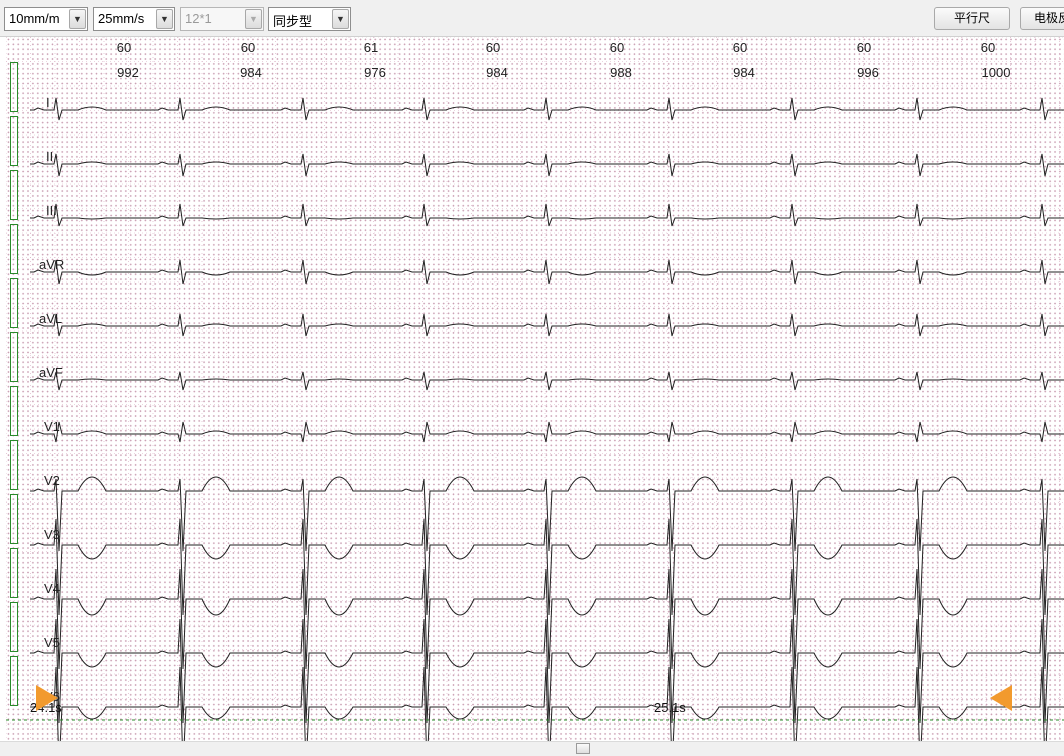 The width and height of the screenshot is (1064, 756). I want to click on lead-label-avr: aVR, so click(52, 264).